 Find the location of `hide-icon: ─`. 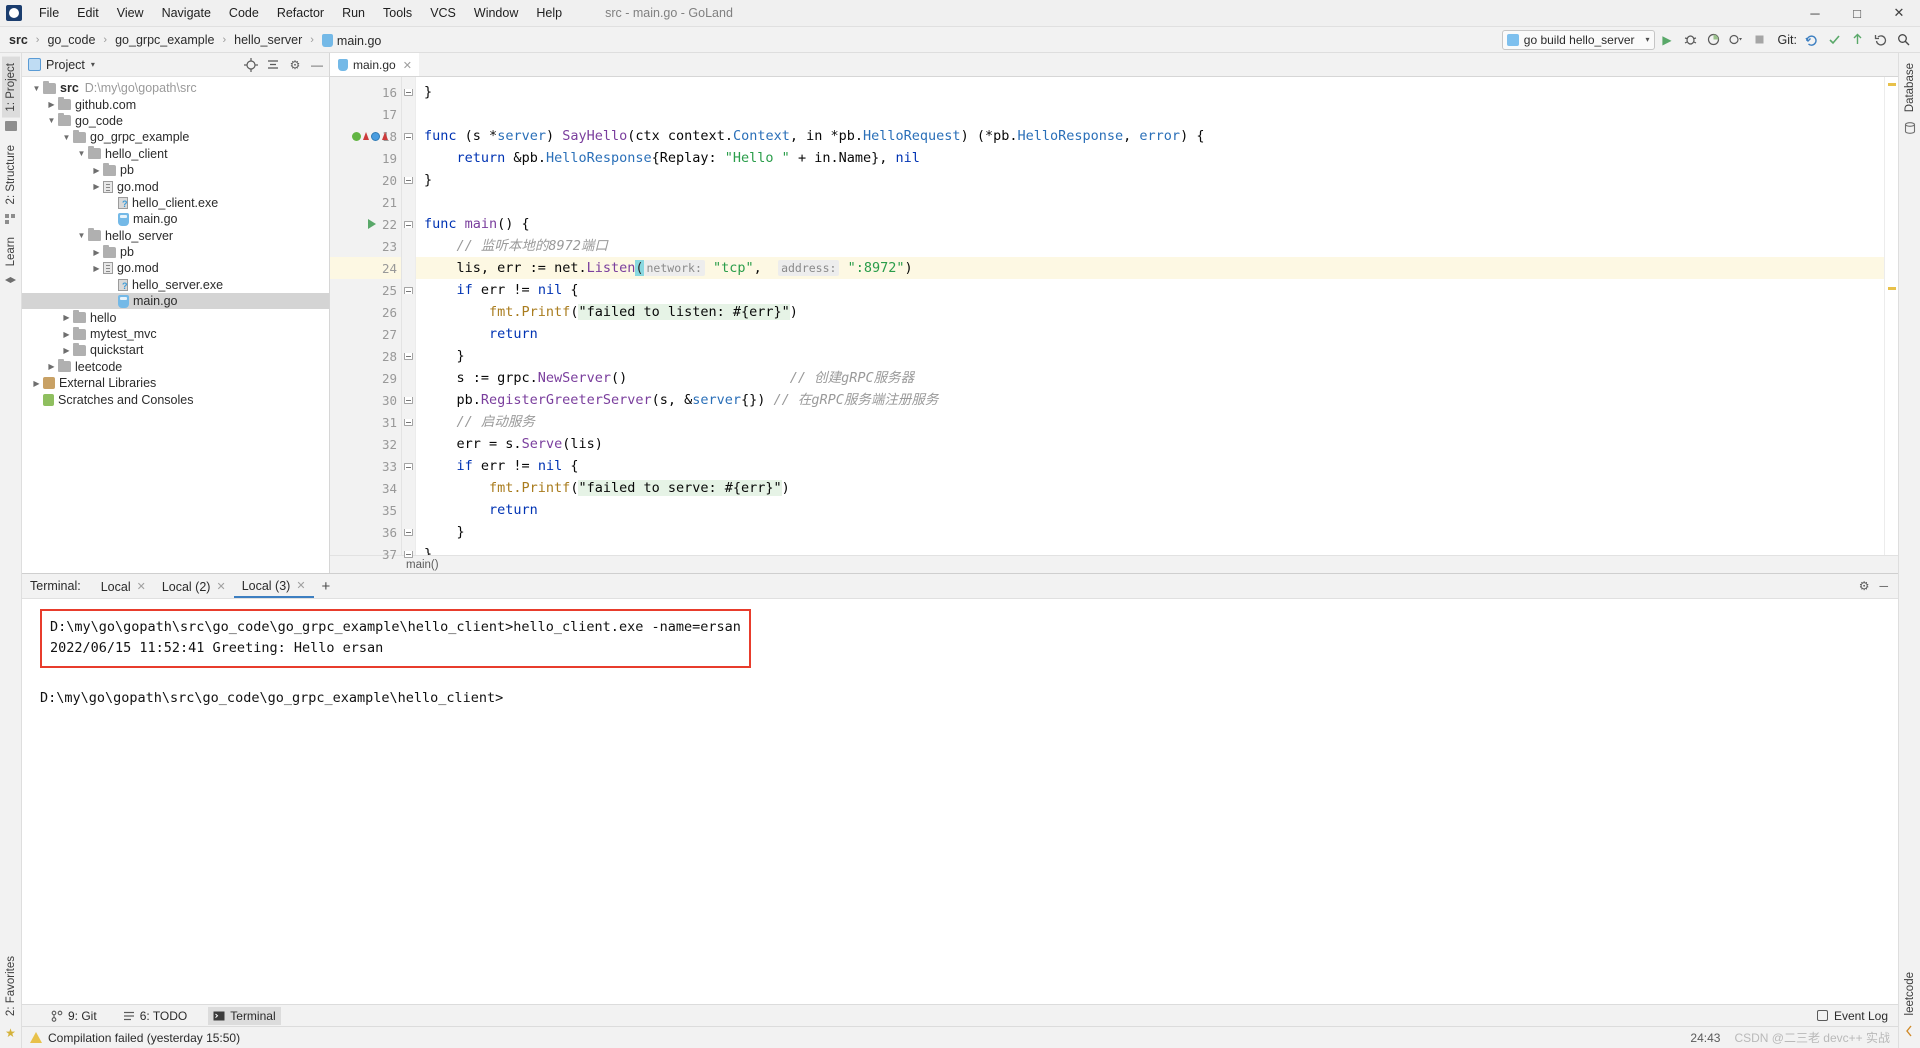

hide-icon: ─ is located at coordinates (1883, 586).